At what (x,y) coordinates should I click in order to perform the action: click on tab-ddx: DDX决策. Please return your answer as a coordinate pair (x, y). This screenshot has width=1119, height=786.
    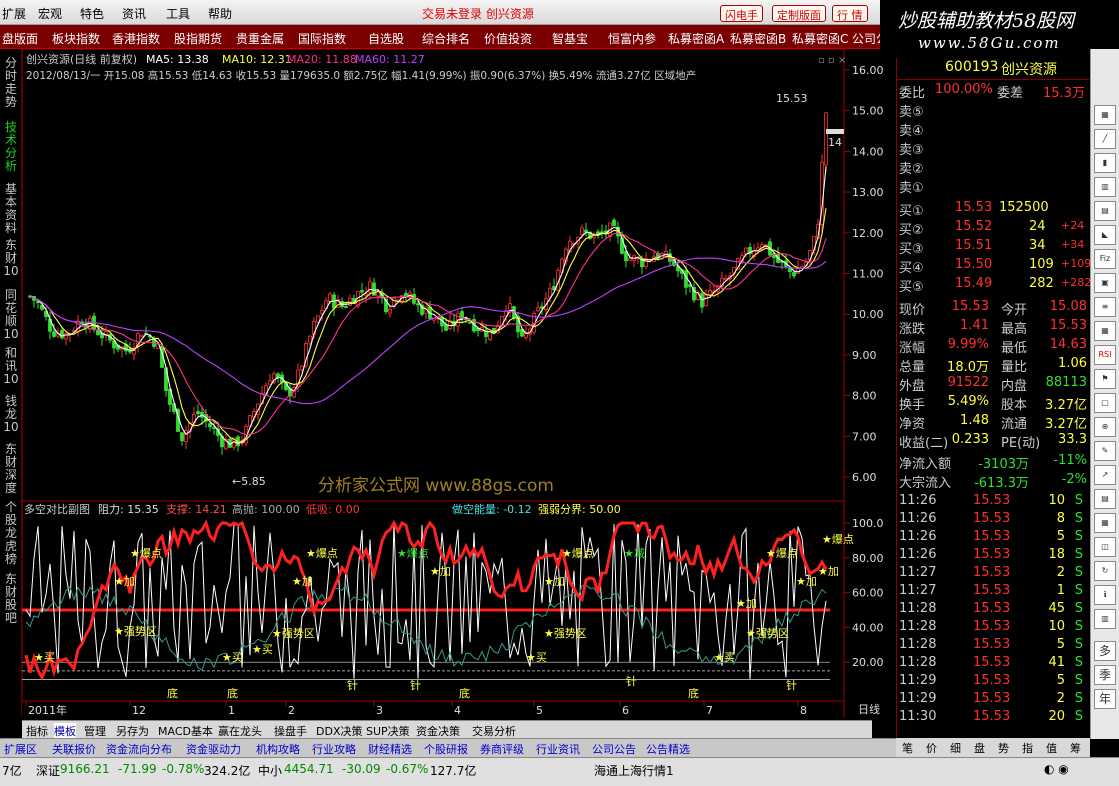
    Looking at the image, I should click on (339, 731).